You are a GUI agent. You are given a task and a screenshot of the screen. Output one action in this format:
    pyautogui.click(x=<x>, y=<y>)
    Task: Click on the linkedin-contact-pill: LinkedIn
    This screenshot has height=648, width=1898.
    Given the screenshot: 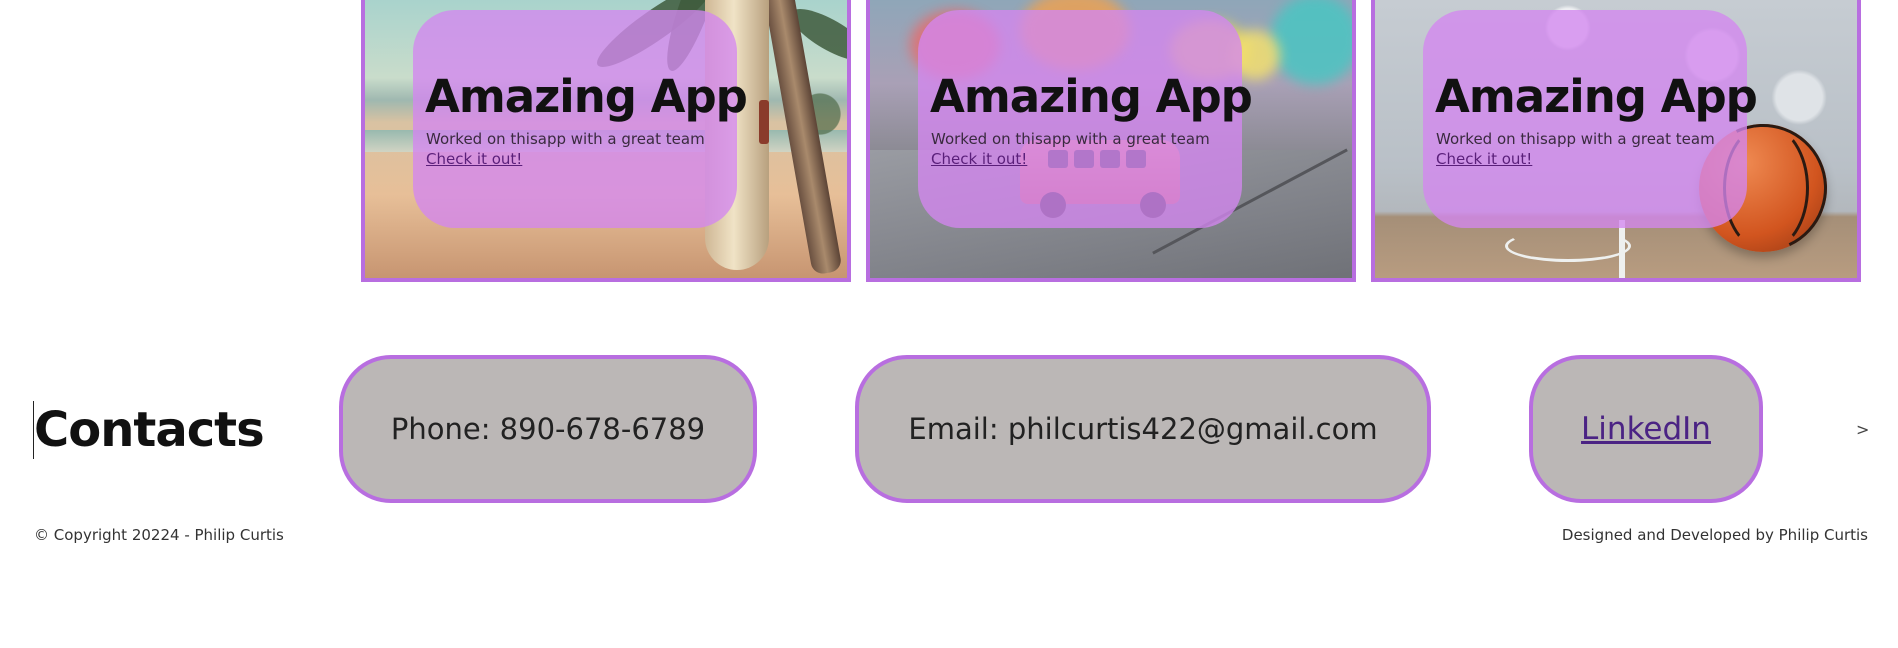 What is the action you would take?
    pyautogui.click(x=1646, y=429)
    